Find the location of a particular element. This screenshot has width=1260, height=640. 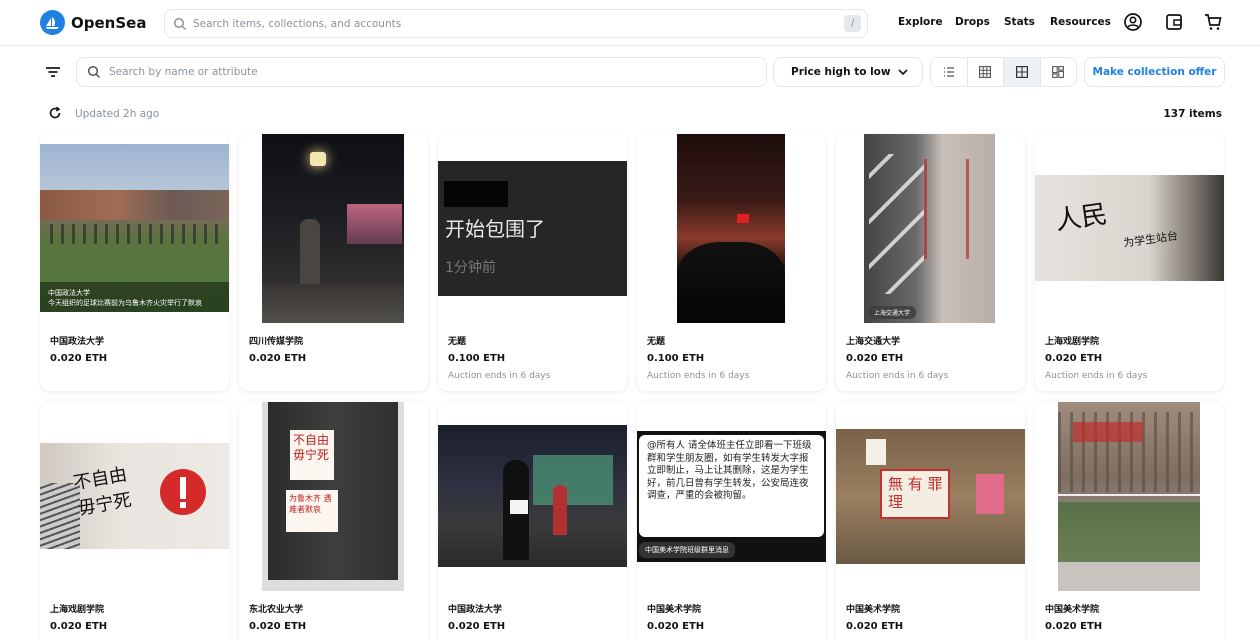

card-image: 不自由 毋宁死 is located at coordinates (134, 496).